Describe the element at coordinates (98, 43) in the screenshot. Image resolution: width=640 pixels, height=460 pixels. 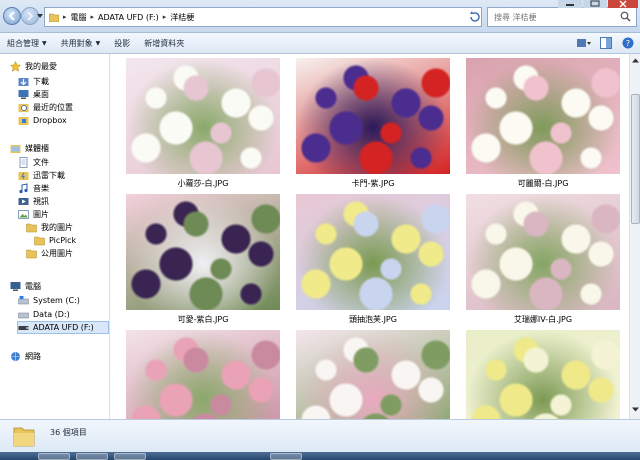
I see `chevron-down-icon: ▼` at that location.